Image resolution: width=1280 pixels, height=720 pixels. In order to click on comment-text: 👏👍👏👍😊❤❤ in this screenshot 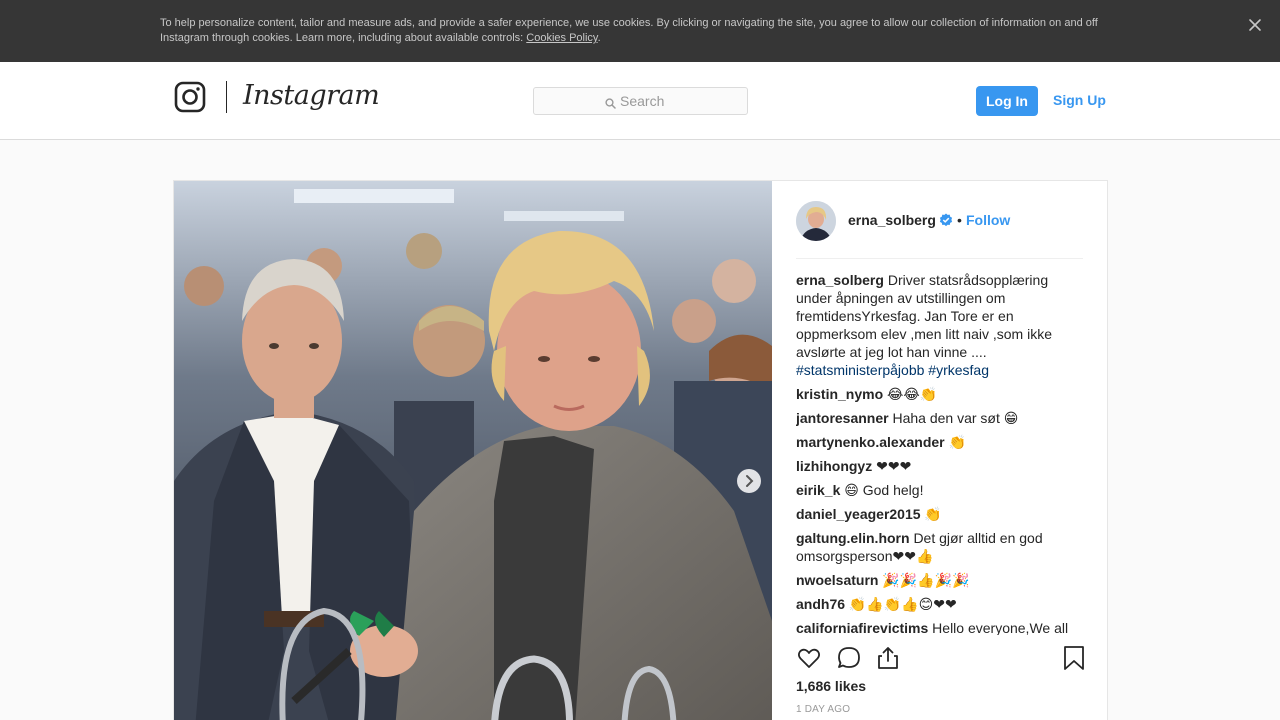, I will do `click(902, 604)`.